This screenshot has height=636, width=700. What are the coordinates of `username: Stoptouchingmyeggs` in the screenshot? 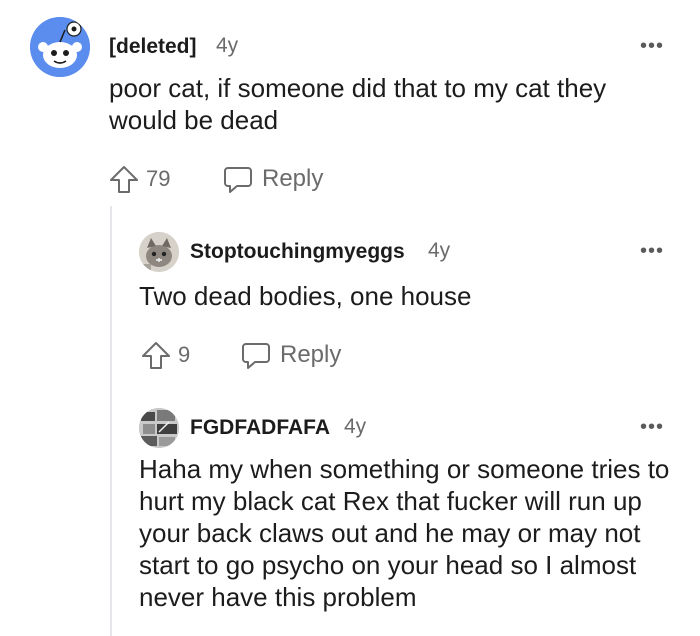 It's located at (297, 252).